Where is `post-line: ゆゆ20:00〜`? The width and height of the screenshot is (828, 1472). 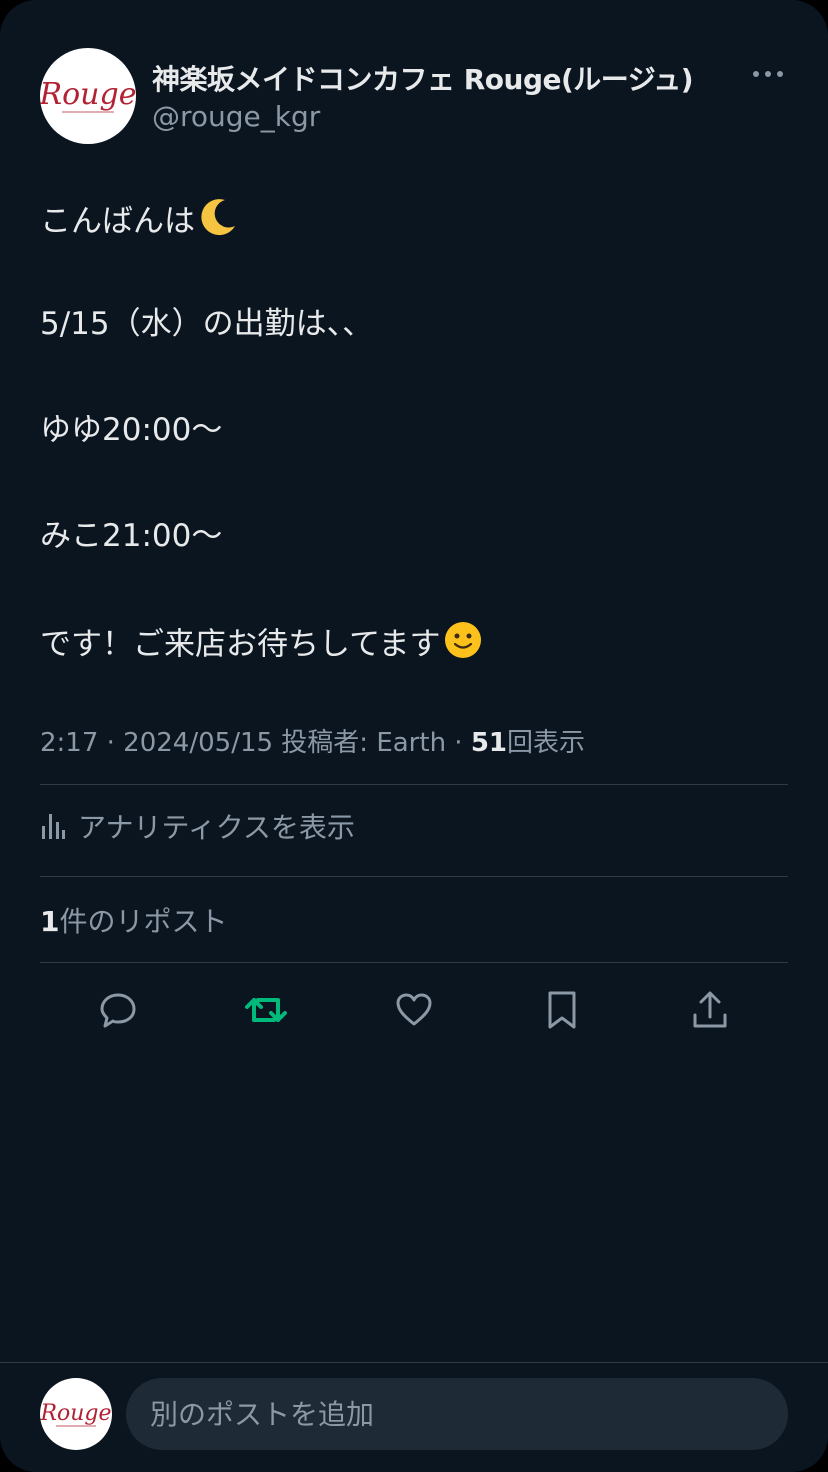 post-line: ゆゆ20:00〜 is located at coordinates (131, 430).